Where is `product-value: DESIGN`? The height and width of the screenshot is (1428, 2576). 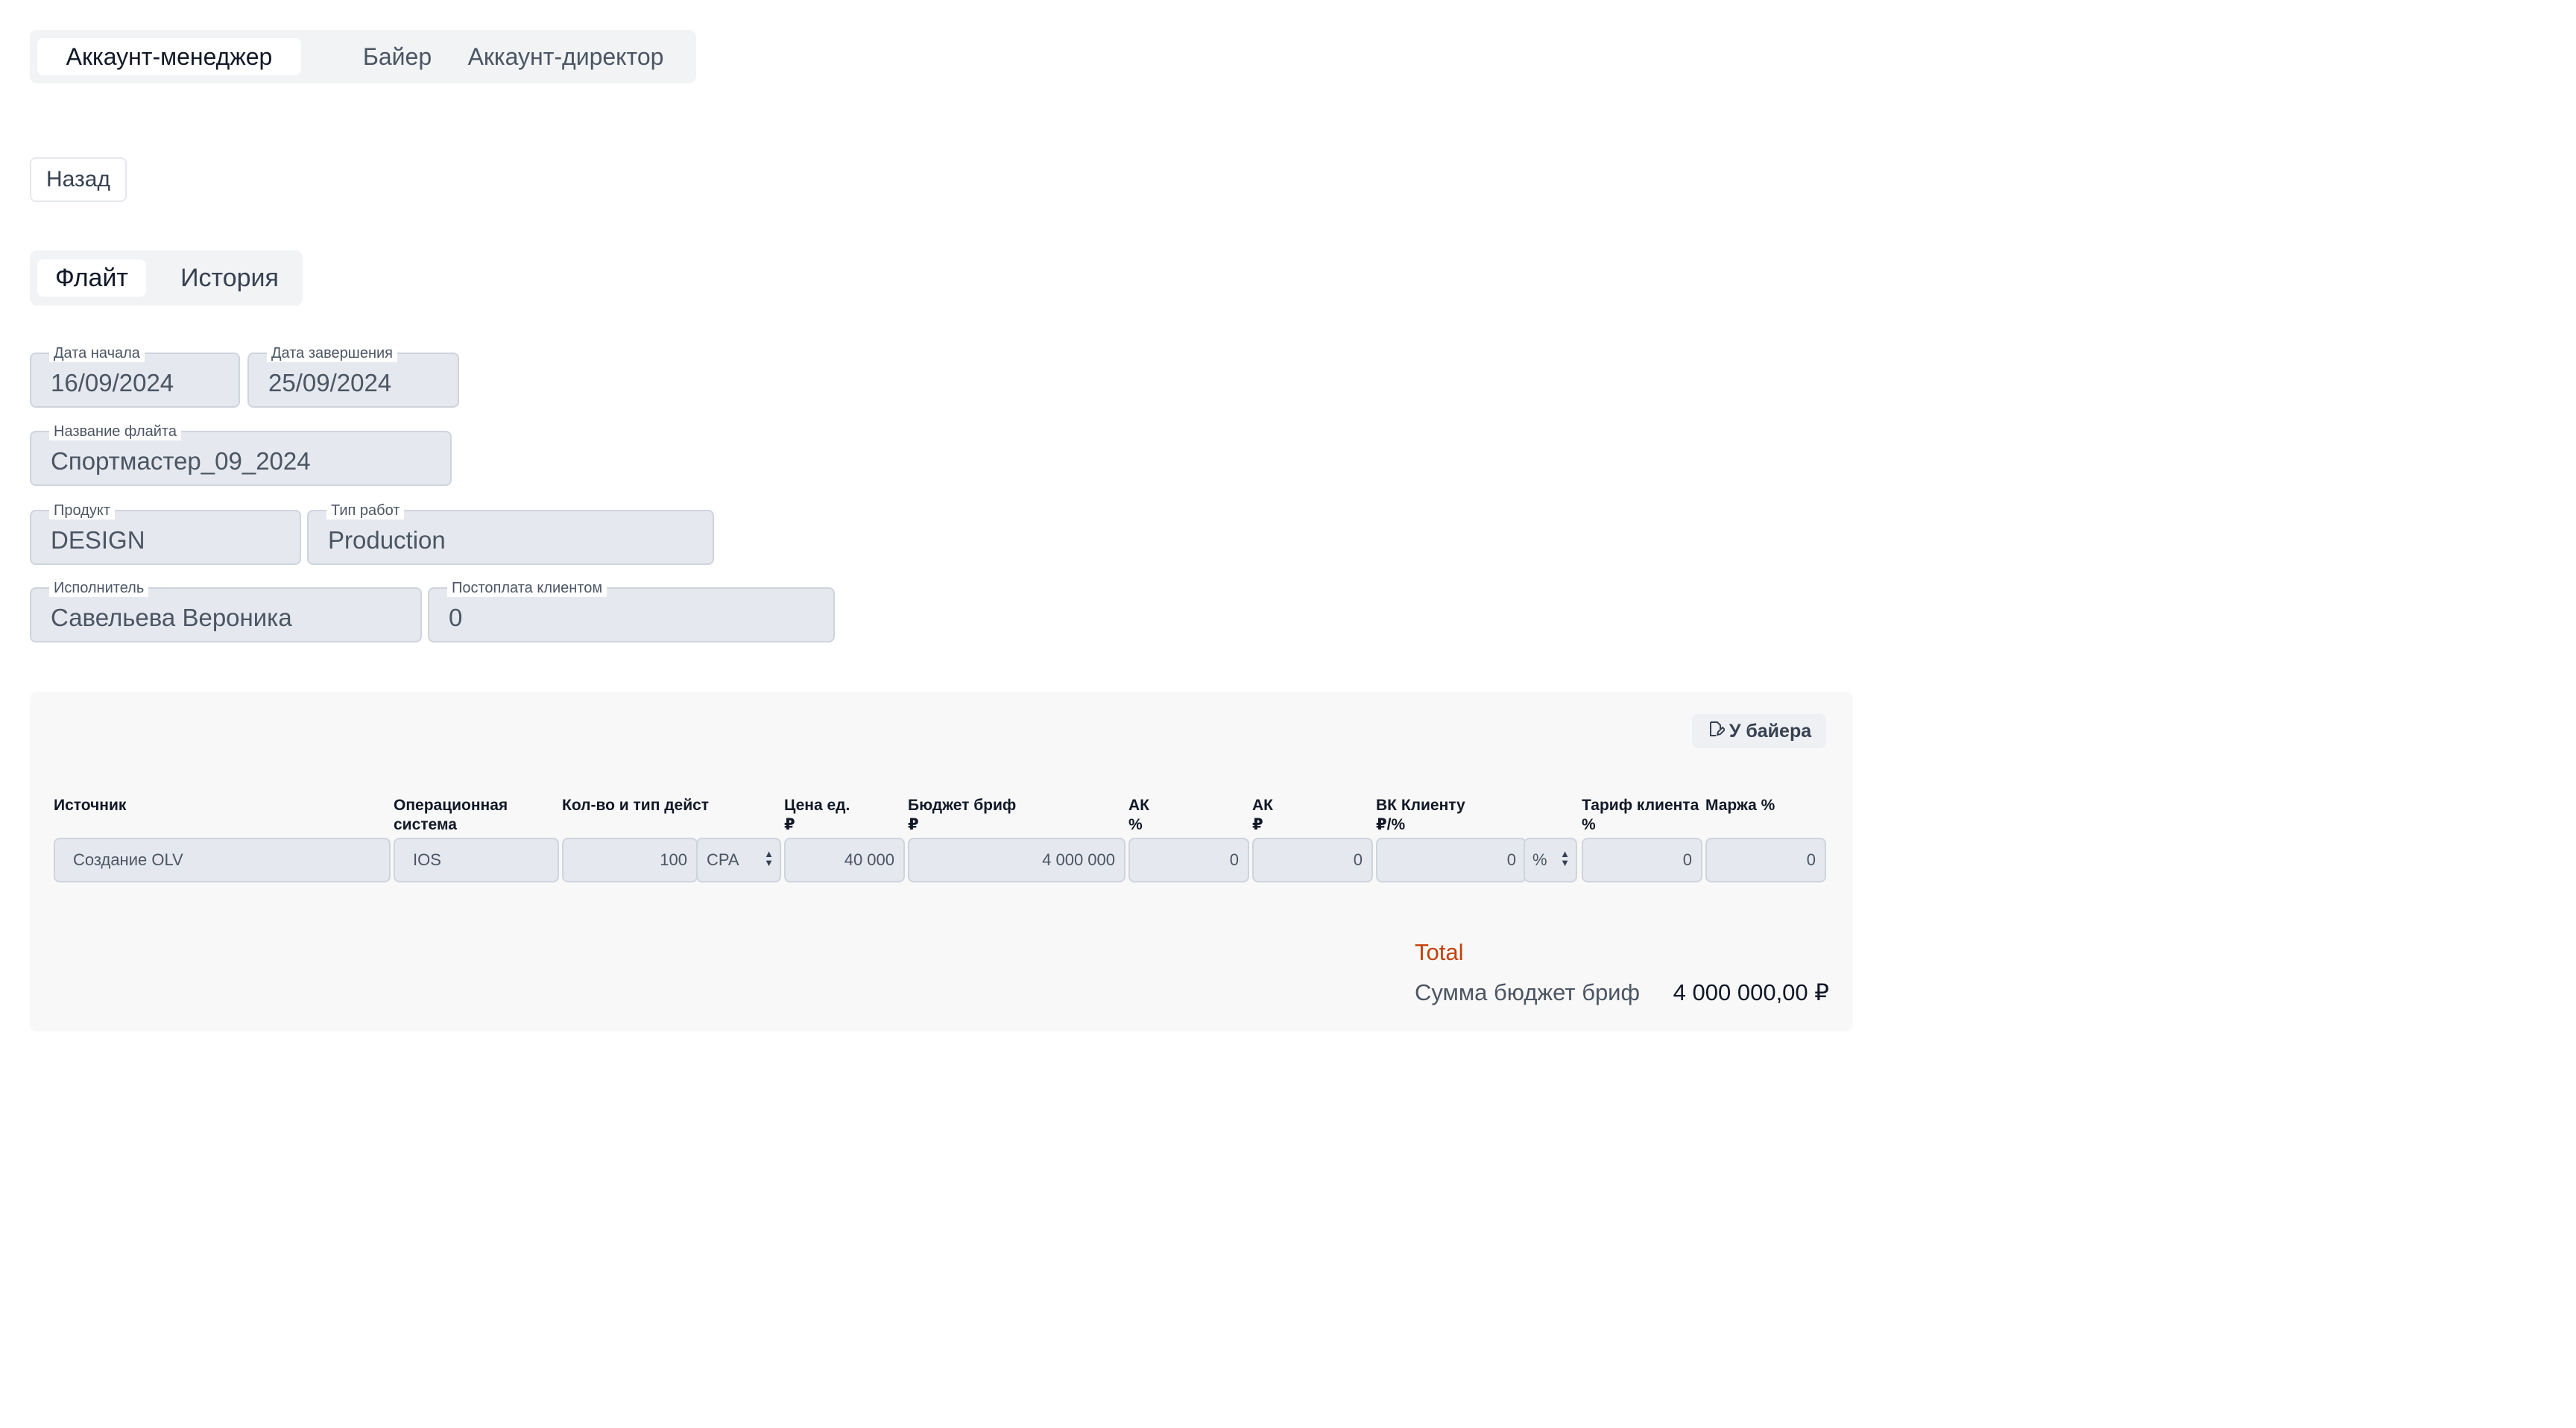
product-value: DESIGN is located at coordinates (98, 540).